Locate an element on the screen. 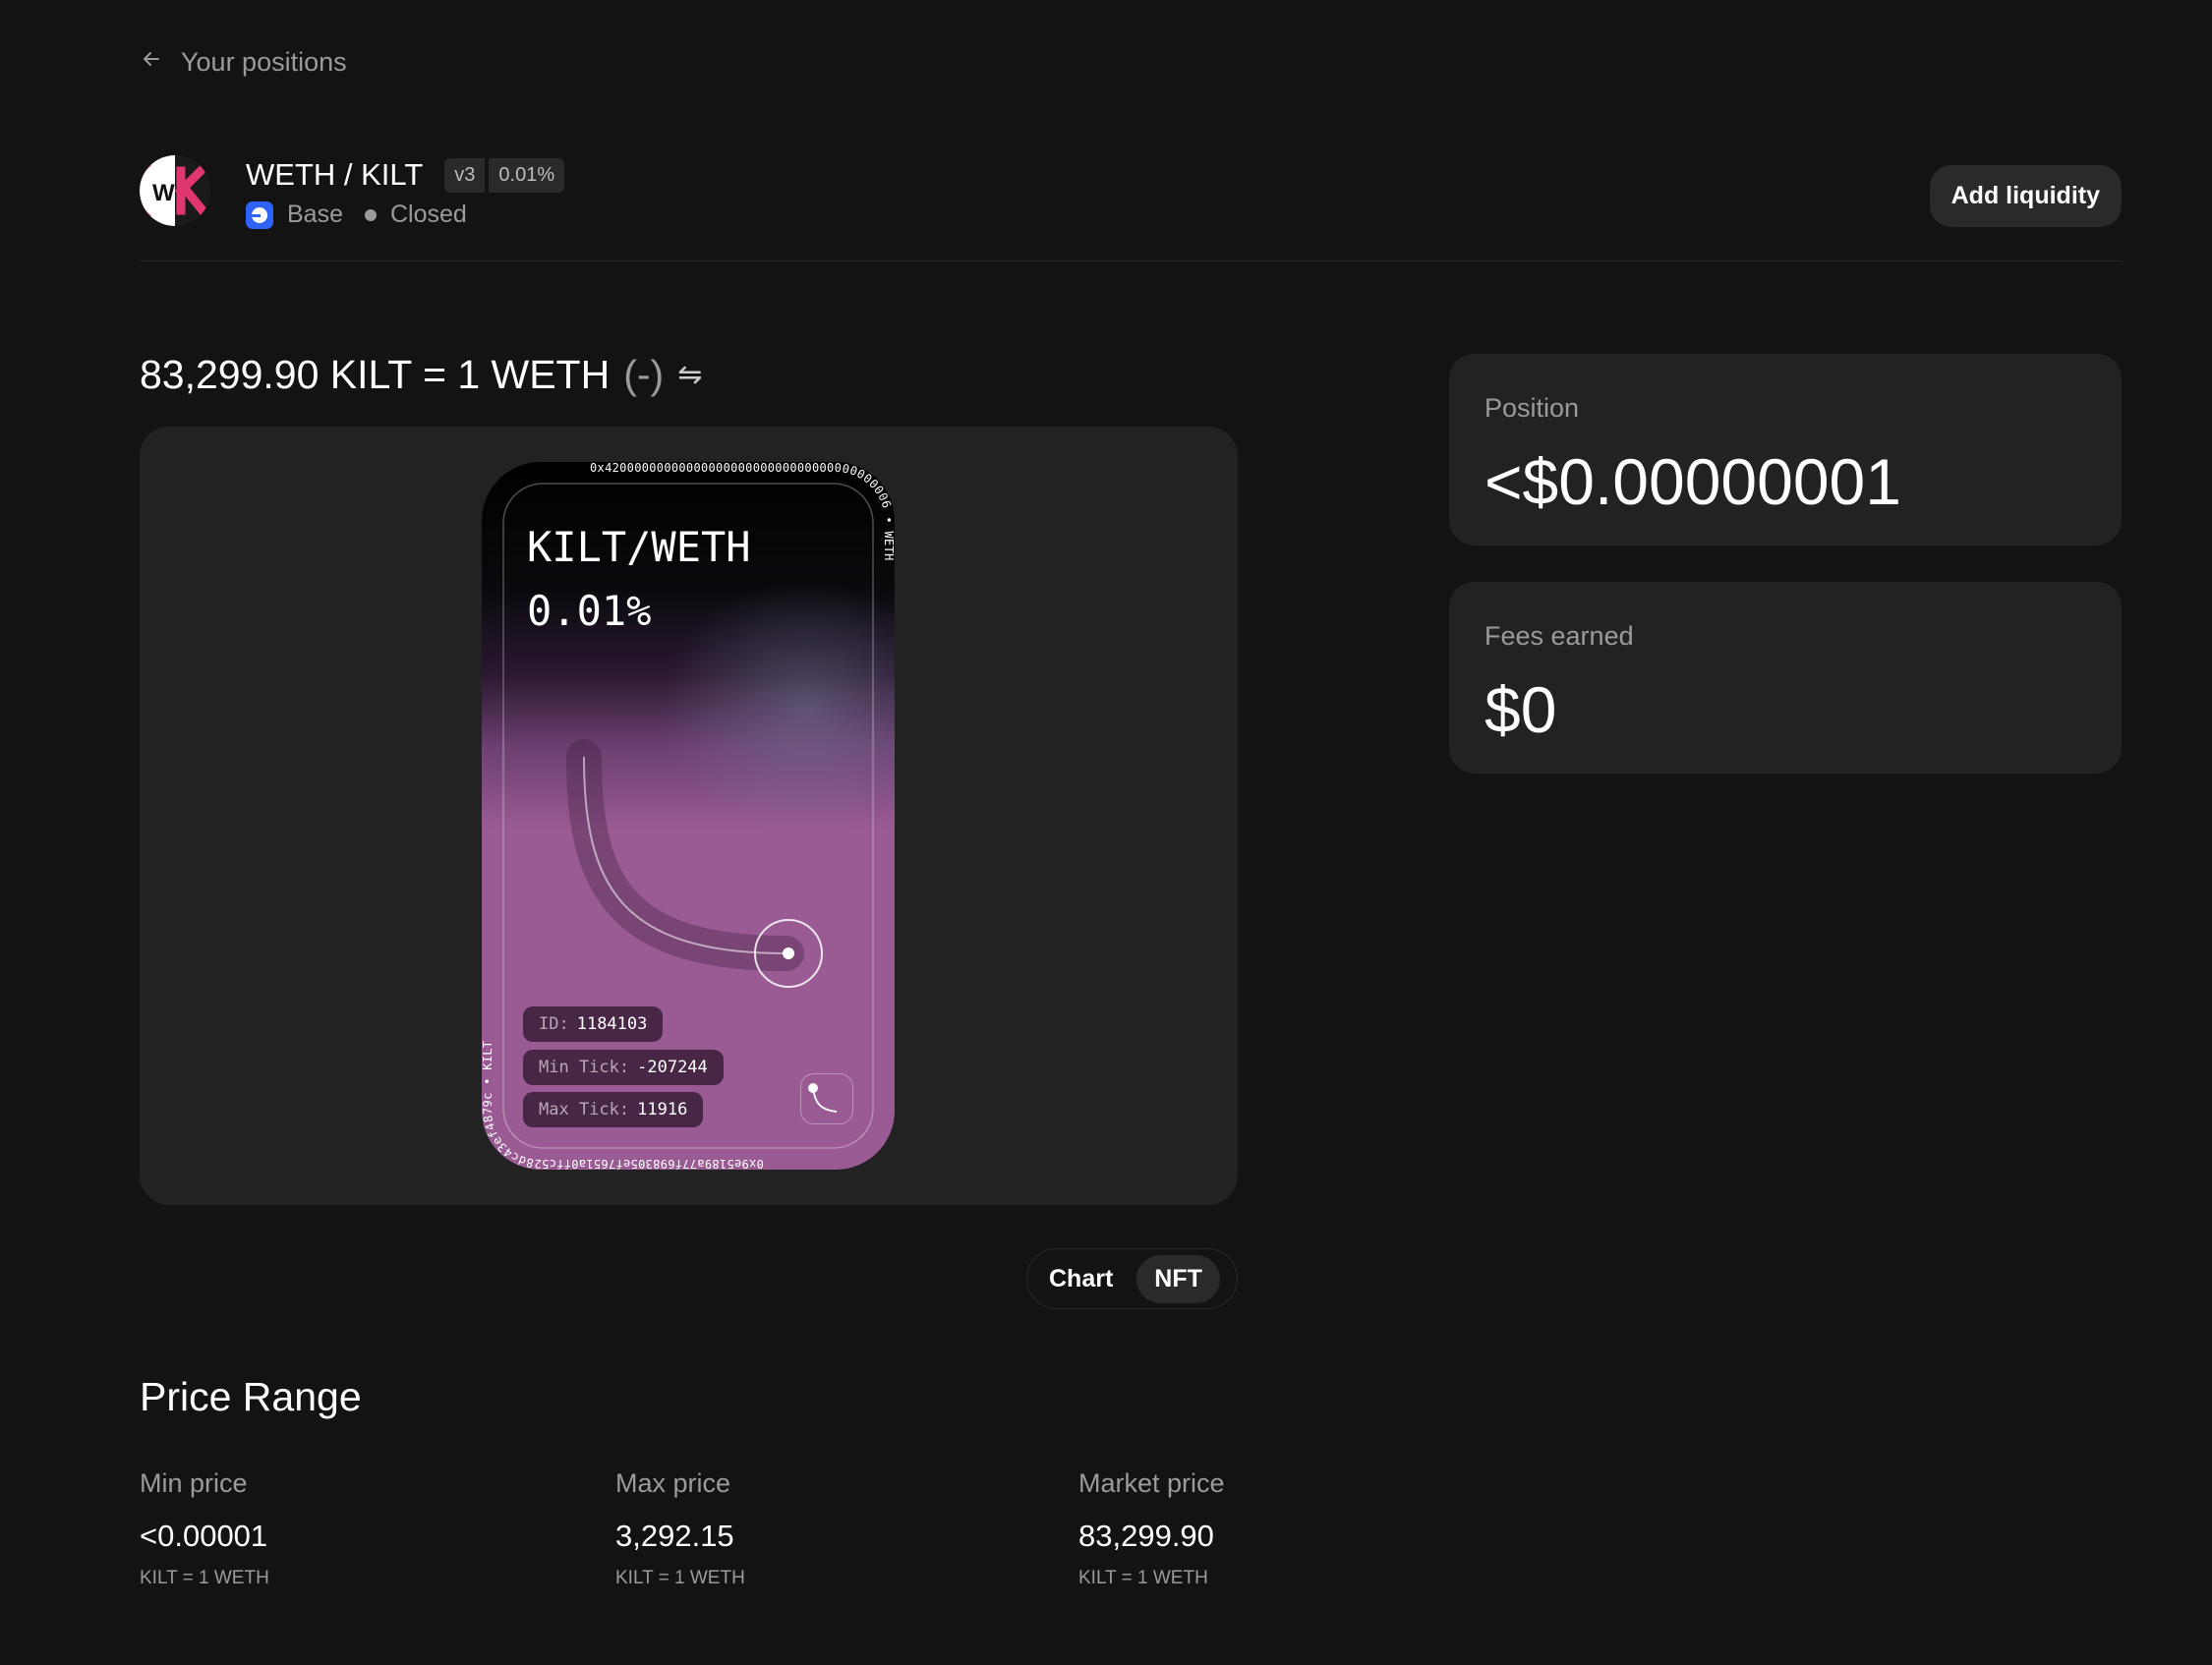 This screenshot has width=2212, height=1665. price-change: (-) is located at coordinates (644, 374).